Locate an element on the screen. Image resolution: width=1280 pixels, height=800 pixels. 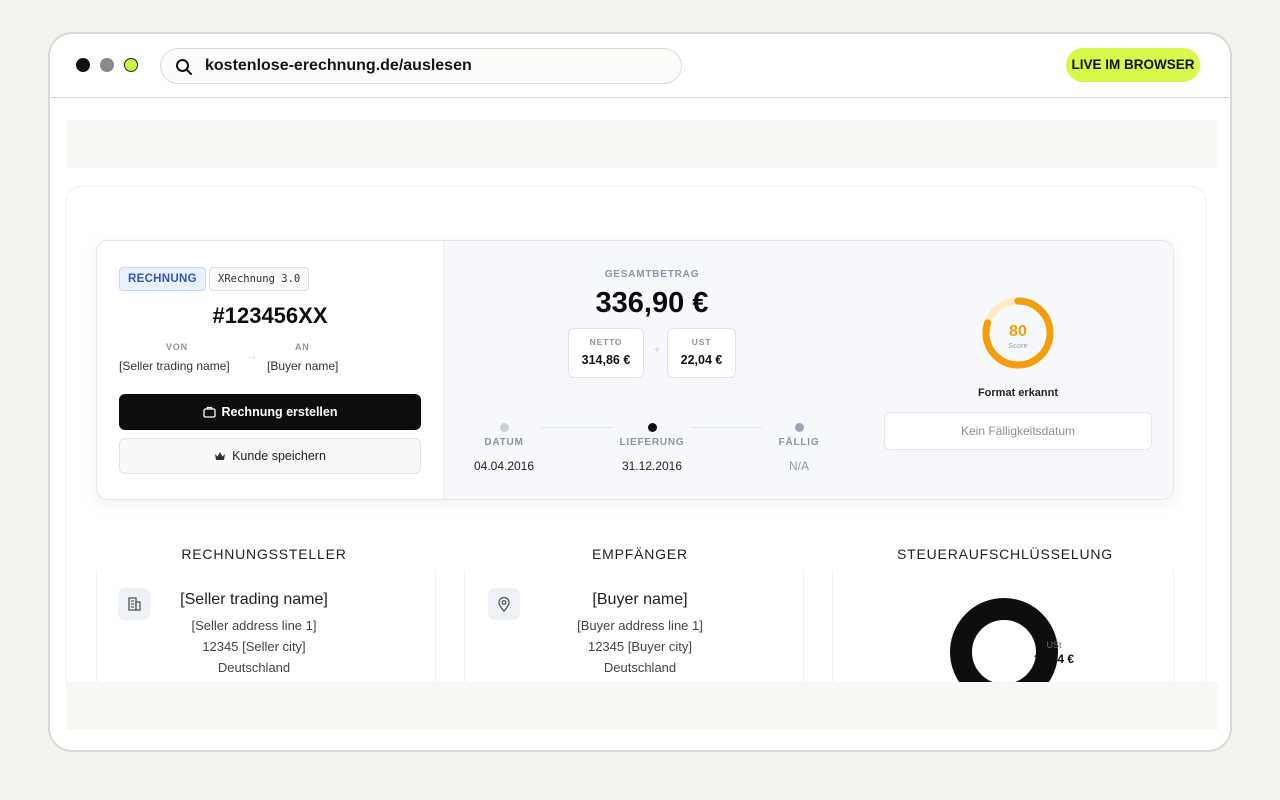
briefcase-icon is located at coordinates (209, 412).